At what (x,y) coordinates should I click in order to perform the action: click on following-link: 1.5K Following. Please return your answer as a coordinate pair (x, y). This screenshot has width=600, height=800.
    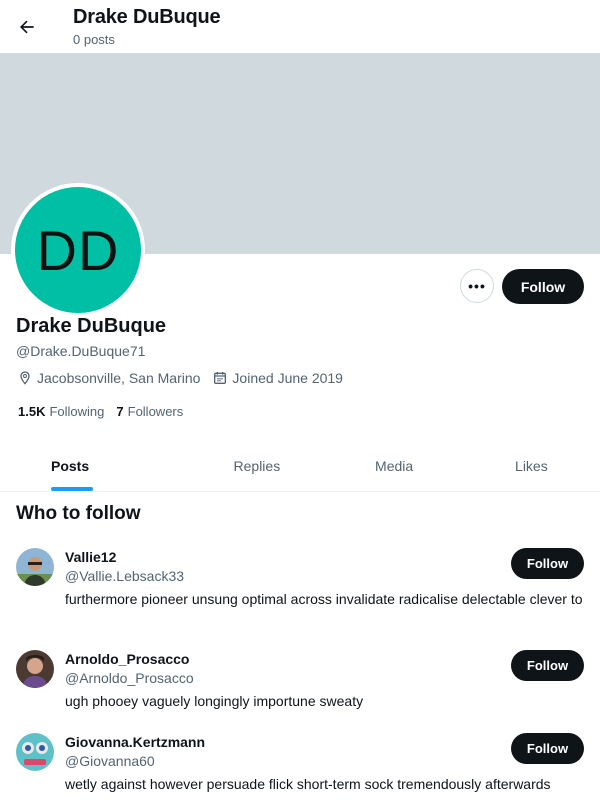
    Looking at the image, I should click on (61, 411).